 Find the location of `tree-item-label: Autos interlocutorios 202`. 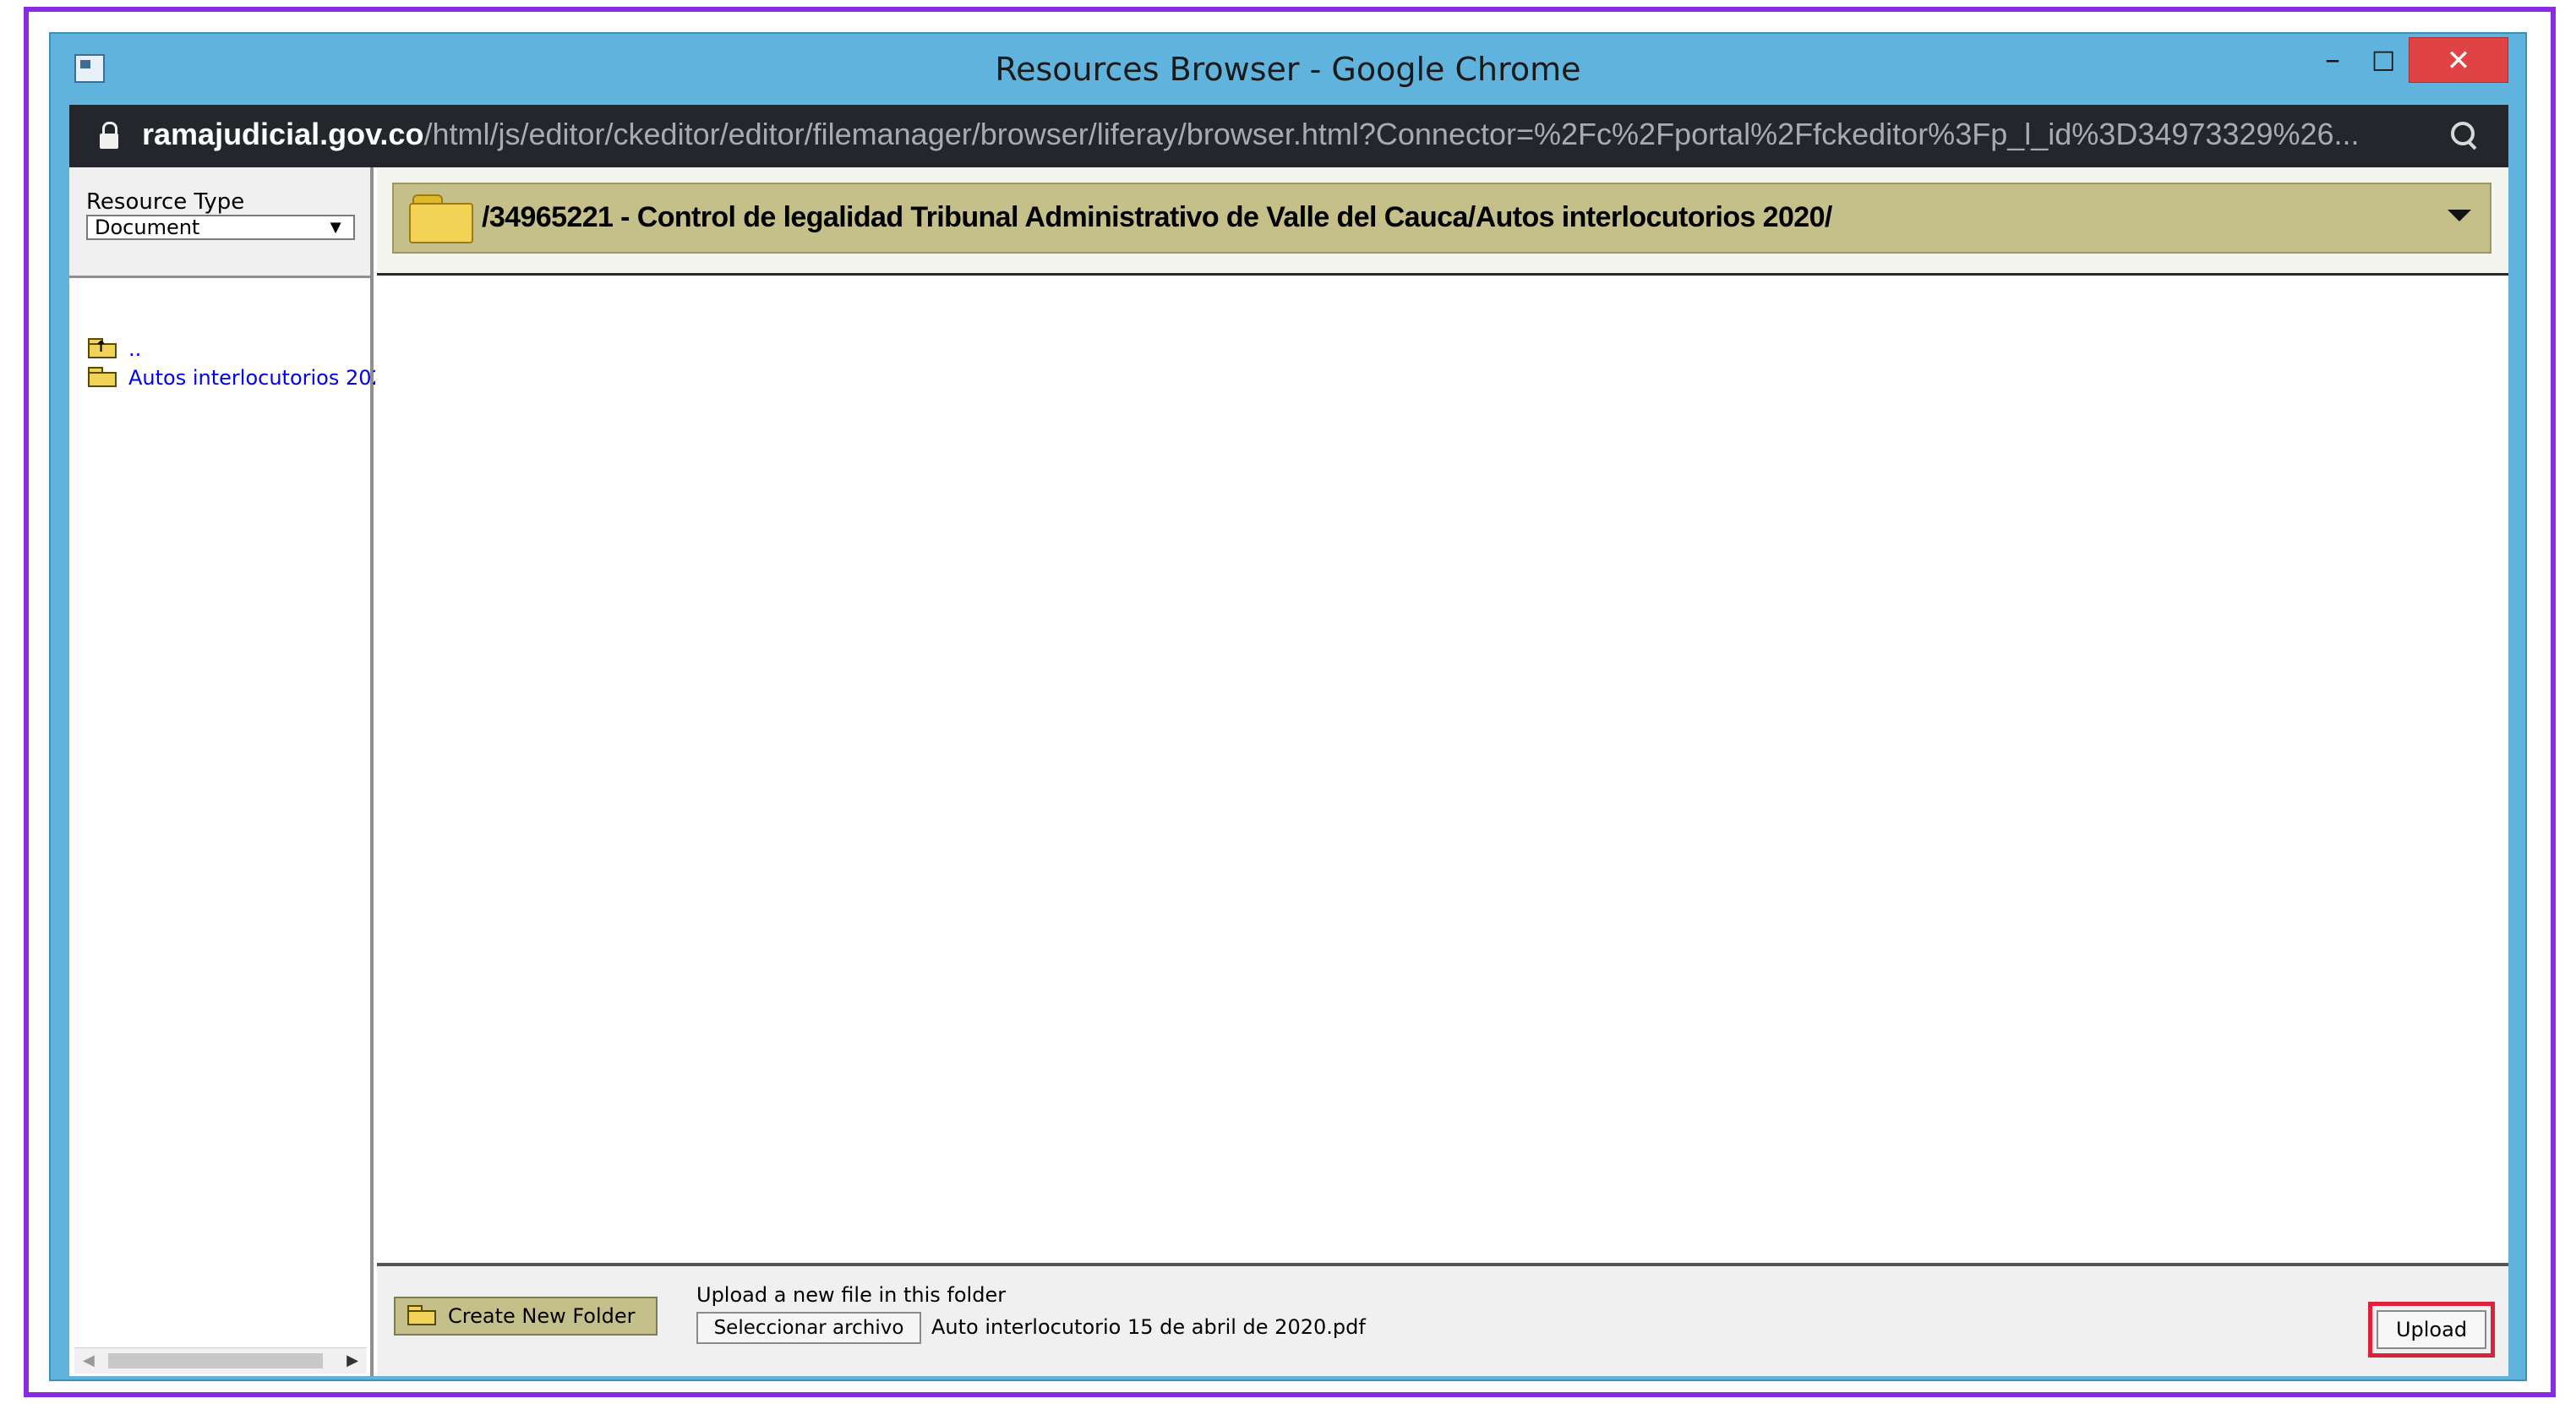

tree-item-label: Autos interlocutorios 202 is located at coordinates (251, 378).